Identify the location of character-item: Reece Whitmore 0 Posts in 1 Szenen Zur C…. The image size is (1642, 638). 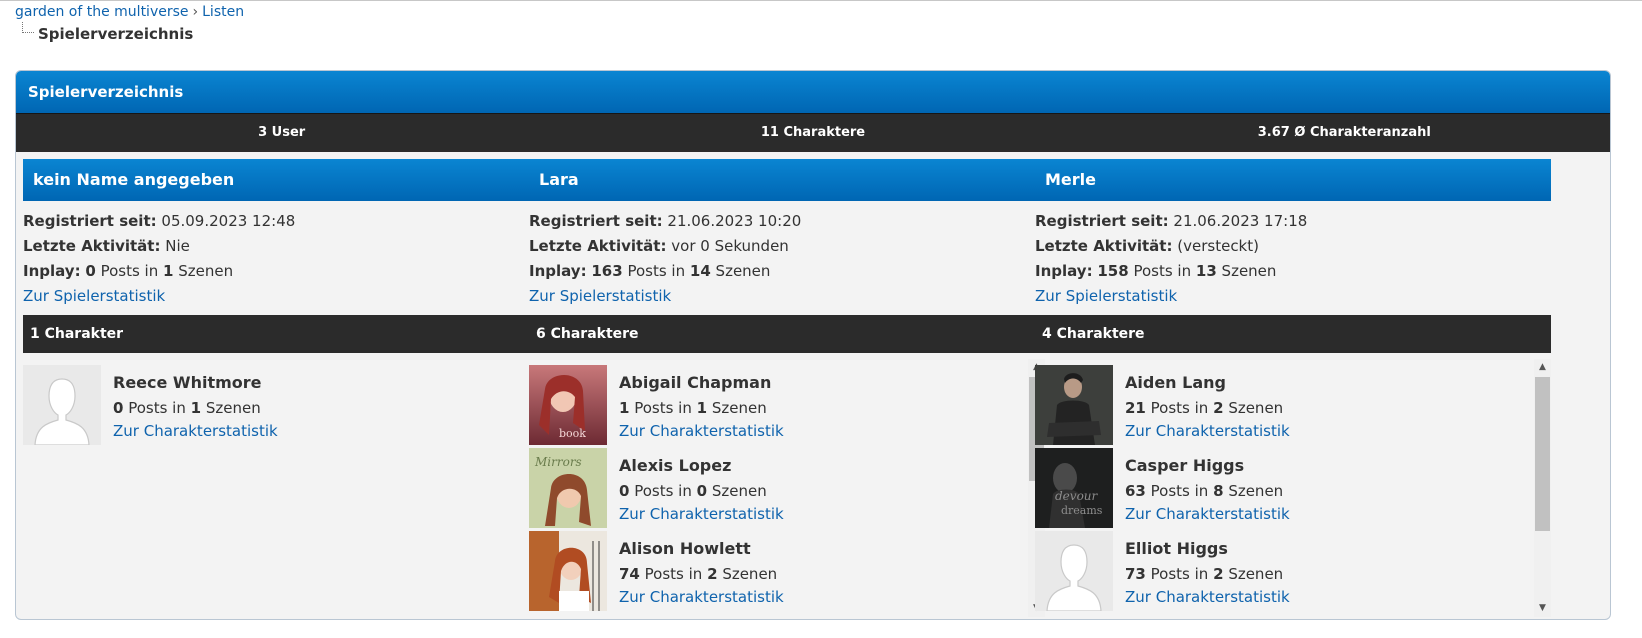
(268, 405).